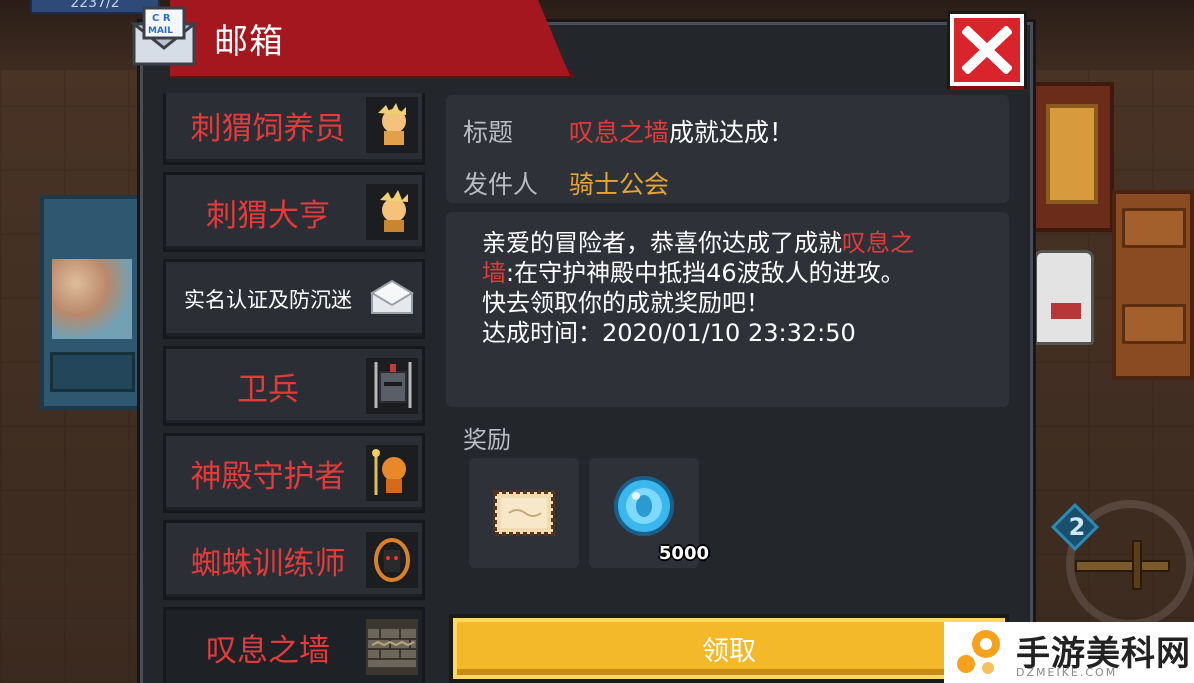  I want to click on reward-slot-gems: 5000, so click(649, 513).